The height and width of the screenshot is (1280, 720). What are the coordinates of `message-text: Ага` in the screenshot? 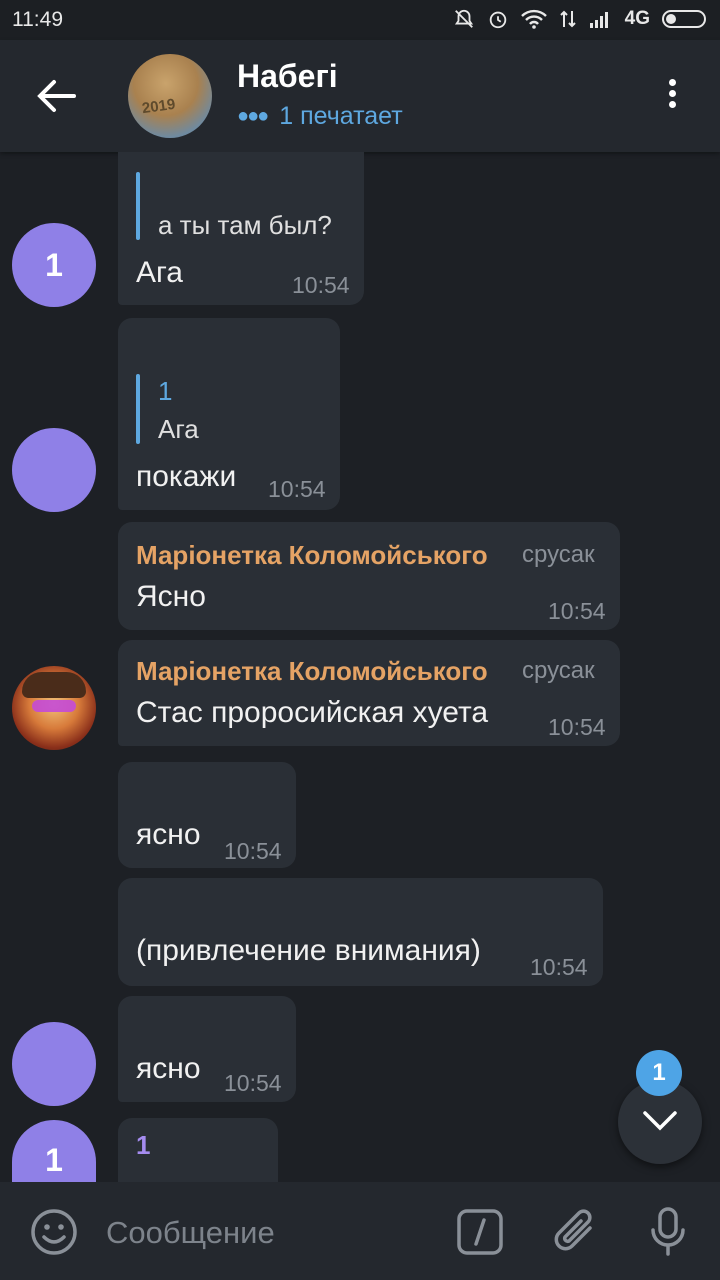 It's located at (159, 272).